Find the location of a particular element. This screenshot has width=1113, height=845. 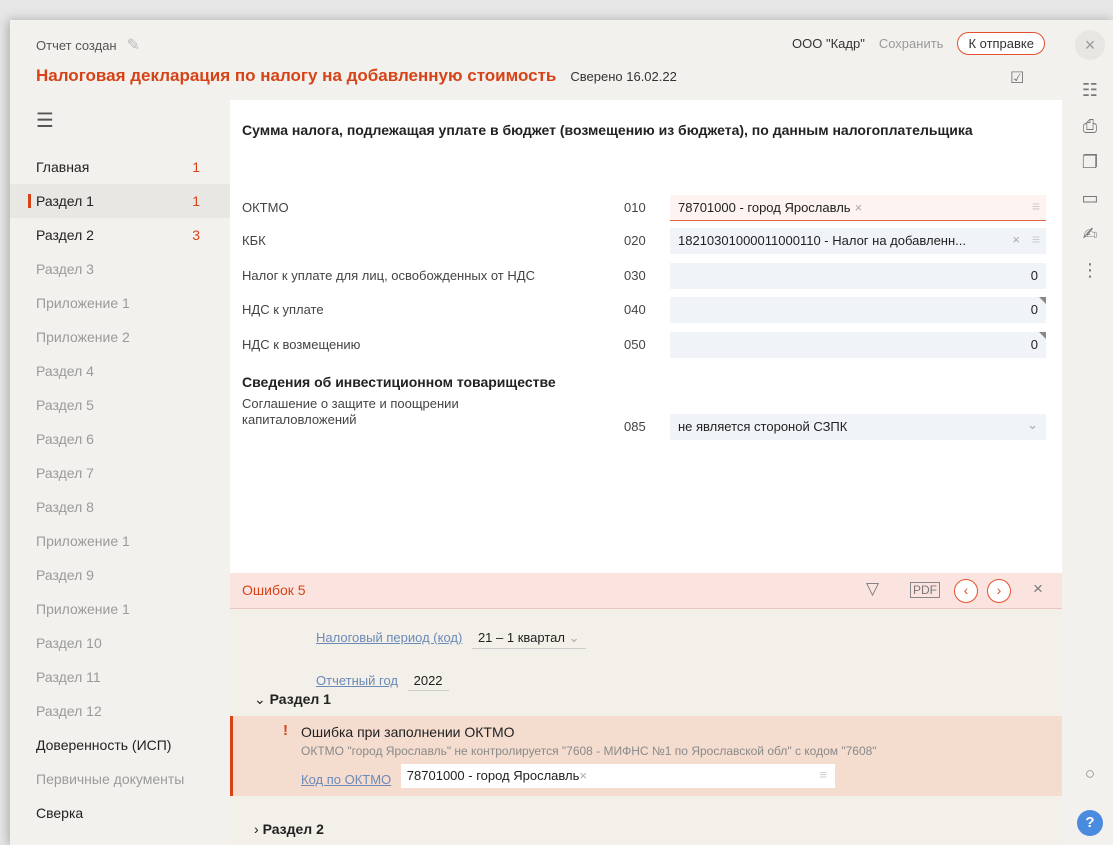

period-row: Налоговый период (код) 21 – 1 квартал ⌄ is located at coordinates (451, 638).